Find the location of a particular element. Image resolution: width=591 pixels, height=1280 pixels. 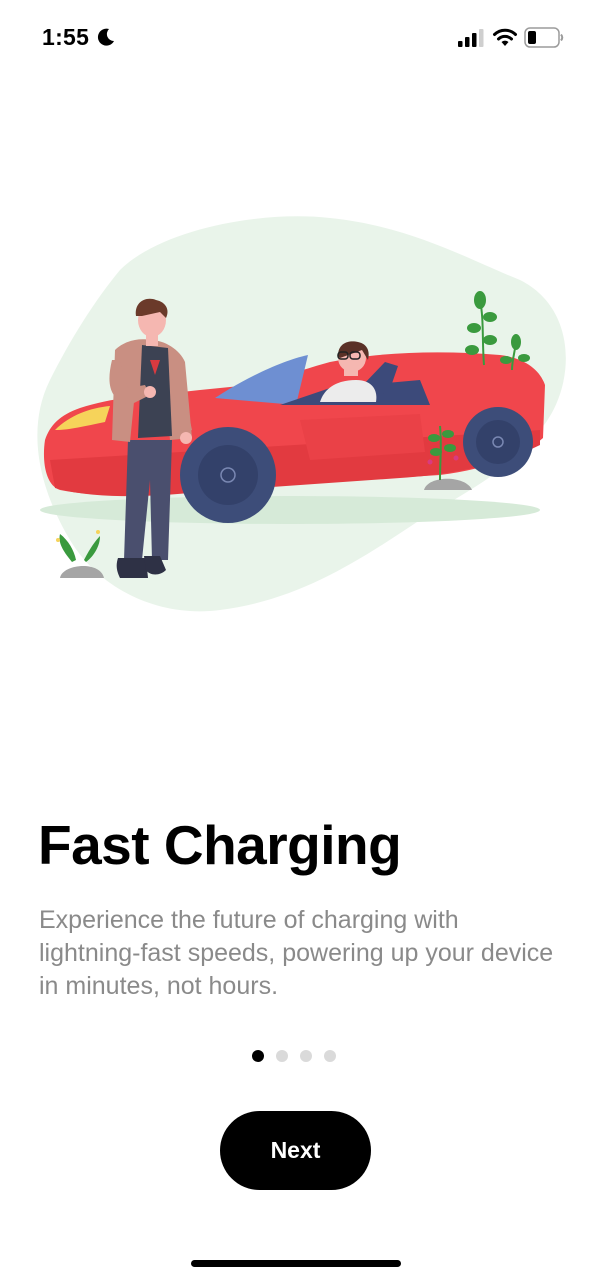

wifi-icon is located at coordinates (505, 37).